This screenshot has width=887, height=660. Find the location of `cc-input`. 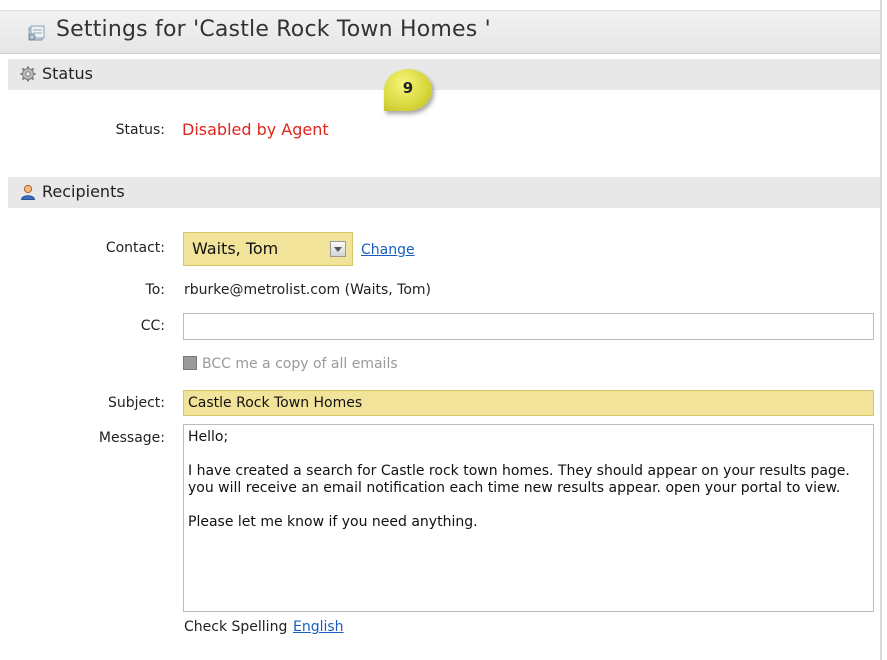

cc-input is located at coordinates (528, 326).